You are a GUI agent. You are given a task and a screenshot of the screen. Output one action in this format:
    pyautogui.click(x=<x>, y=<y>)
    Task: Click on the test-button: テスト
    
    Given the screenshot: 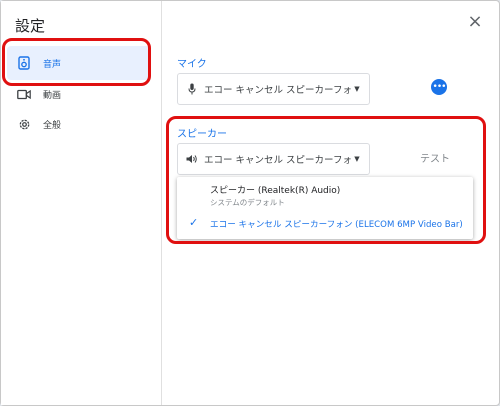 What is the action you would take?
    pyautogui.click(x=435, y=160)
    